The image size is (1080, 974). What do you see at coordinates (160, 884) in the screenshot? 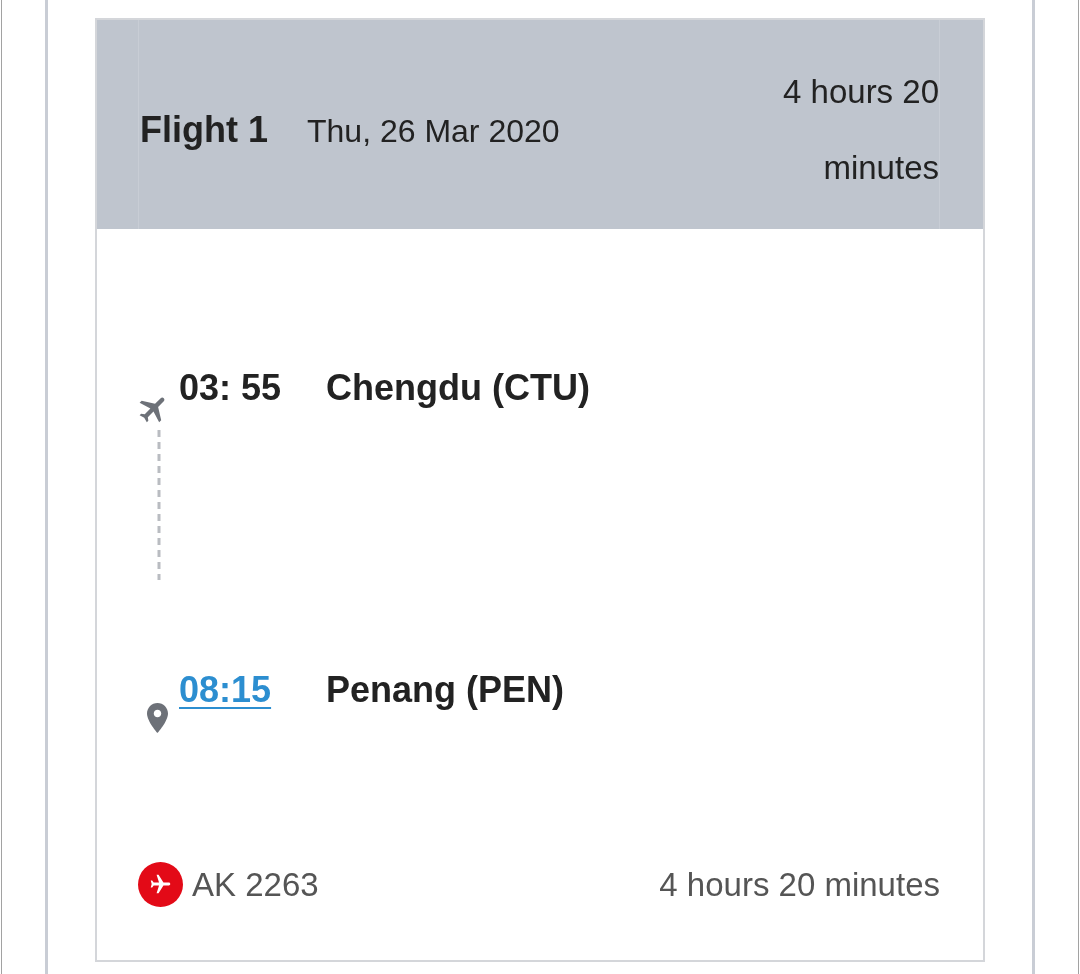
I see `airline-plane-logo-icon` at bounding box center [160, 884].